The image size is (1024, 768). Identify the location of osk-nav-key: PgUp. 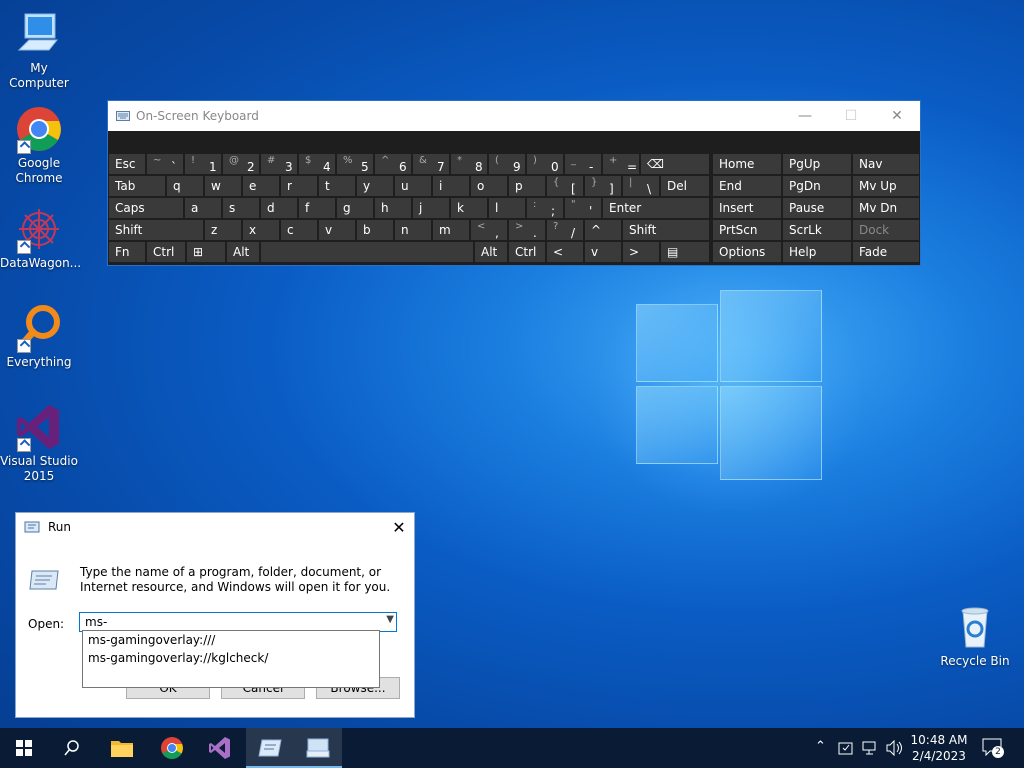
(817, 164).